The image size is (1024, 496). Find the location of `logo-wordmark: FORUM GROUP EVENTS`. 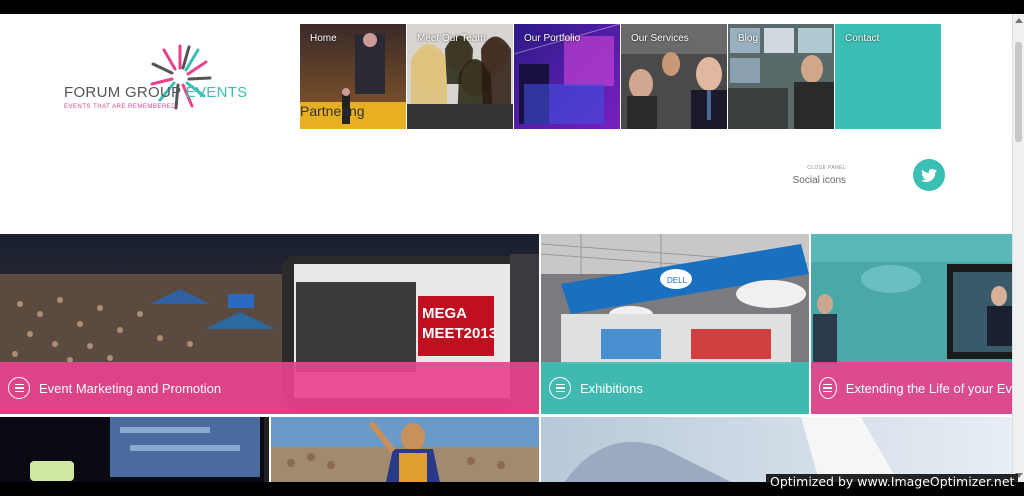

logo-wordmark: FORUM GROUP EVENTS is located at coordinates (156, 92).